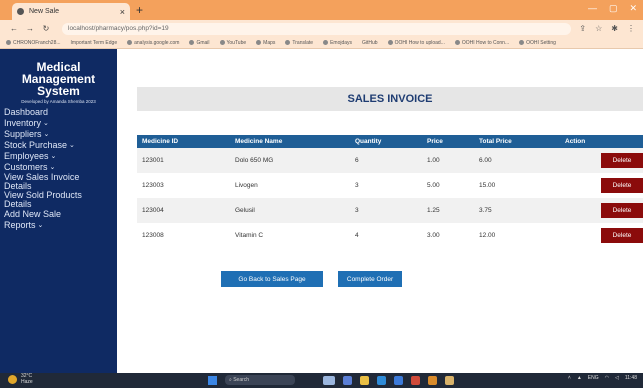 The width and height of the screenshot is (643, 388). What do you see at coordinates (272, 279) in the screenshot?
I see `go-back-button: Go Back to Sales Page` at bounding box center [272, 279].